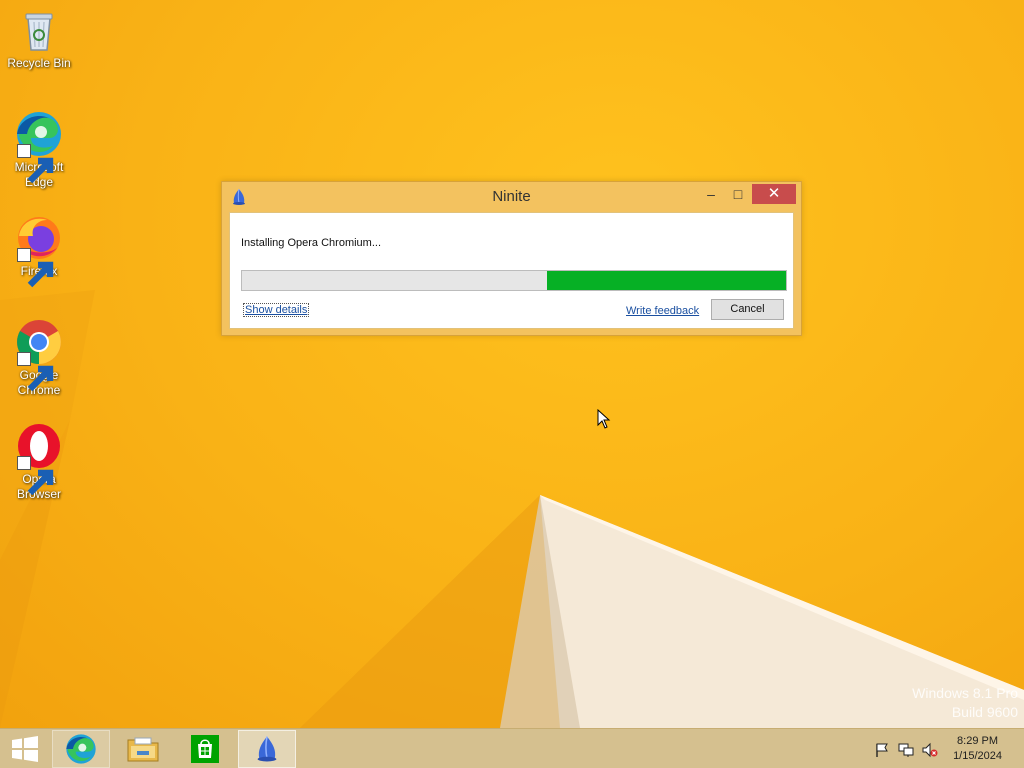 The width and height of the screenshot is (1024, 768). I want to click on taskbar: 8:29 PM 1/15/2024, so click(512, 748).